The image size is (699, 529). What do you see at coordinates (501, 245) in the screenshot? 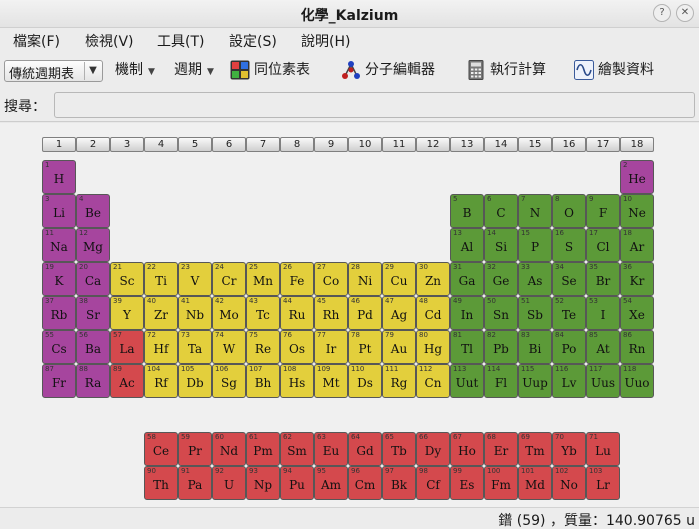
I see `element-si: 14 Si` at bounding box center [501, 245].